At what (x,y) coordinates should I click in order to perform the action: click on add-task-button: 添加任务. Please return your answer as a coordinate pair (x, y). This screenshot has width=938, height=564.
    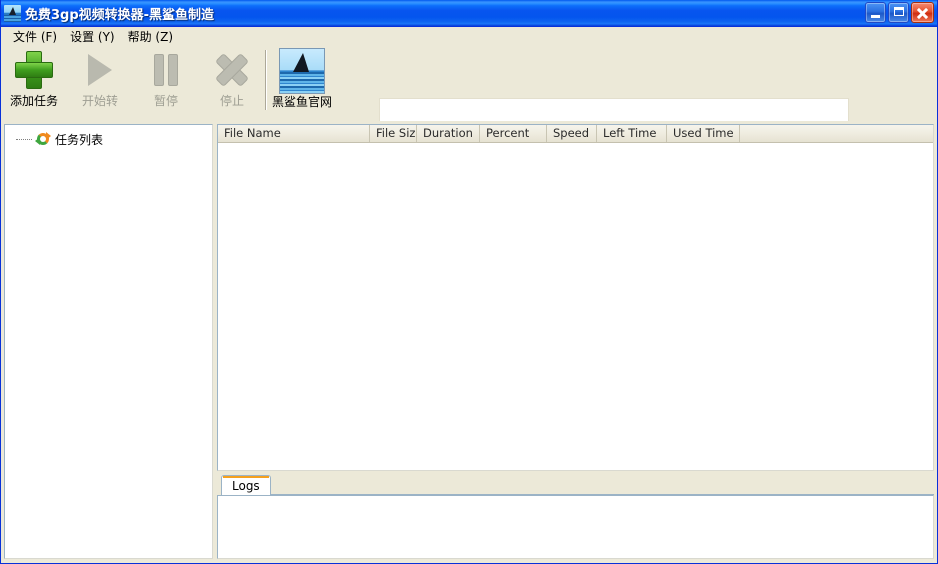
    Looking at the image, I should click on (34, 81).